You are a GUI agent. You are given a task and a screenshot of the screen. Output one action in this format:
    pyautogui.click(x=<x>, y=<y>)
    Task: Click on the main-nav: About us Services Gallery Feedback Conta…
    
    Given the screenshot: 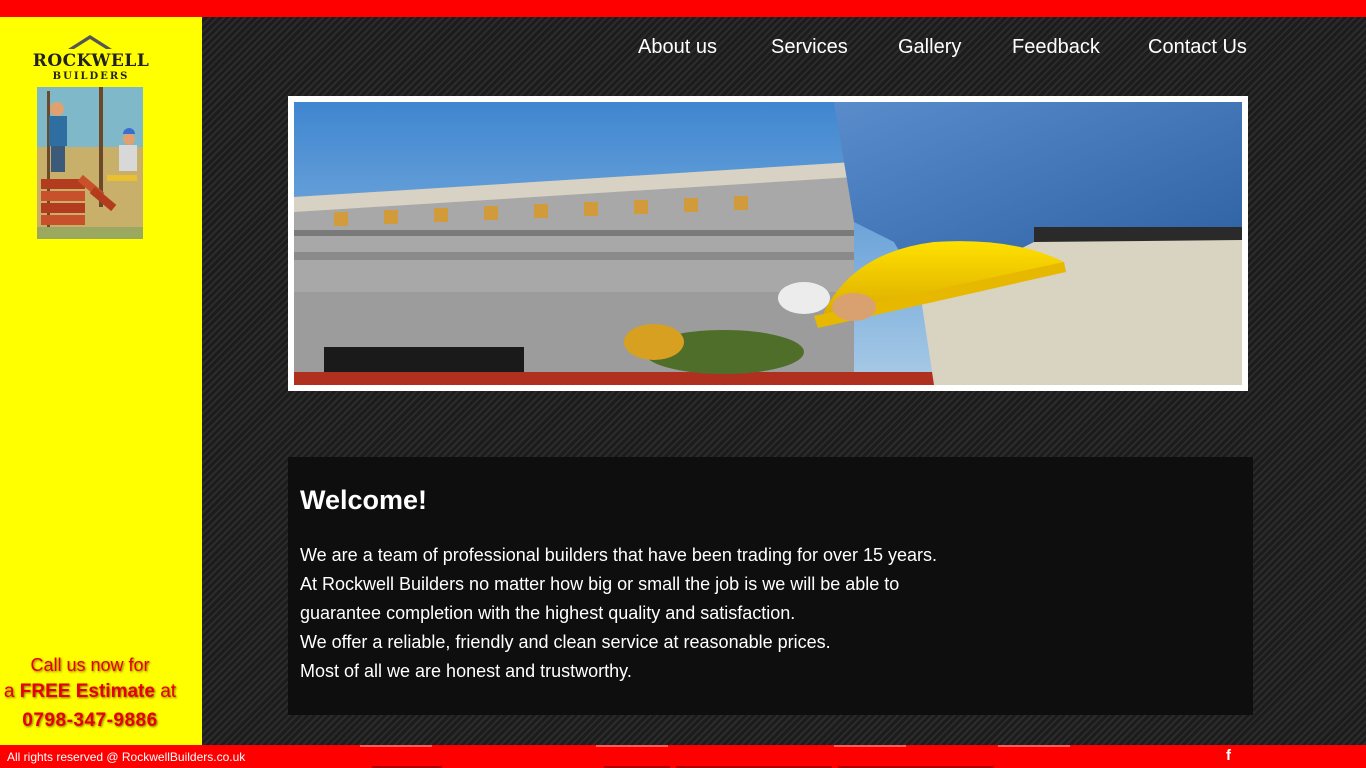 What is the action you would take?
    pyautogui.click(x=683, y=51)
    